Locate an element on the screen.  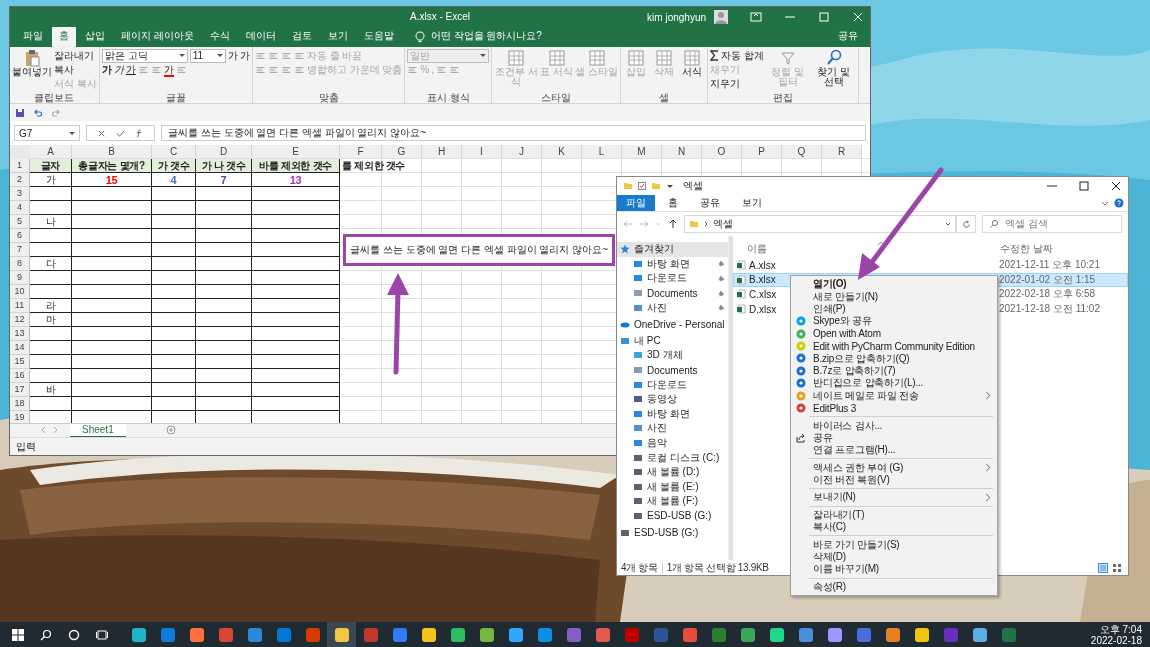
group-label: 편집 is located at coordinates (782, 97).